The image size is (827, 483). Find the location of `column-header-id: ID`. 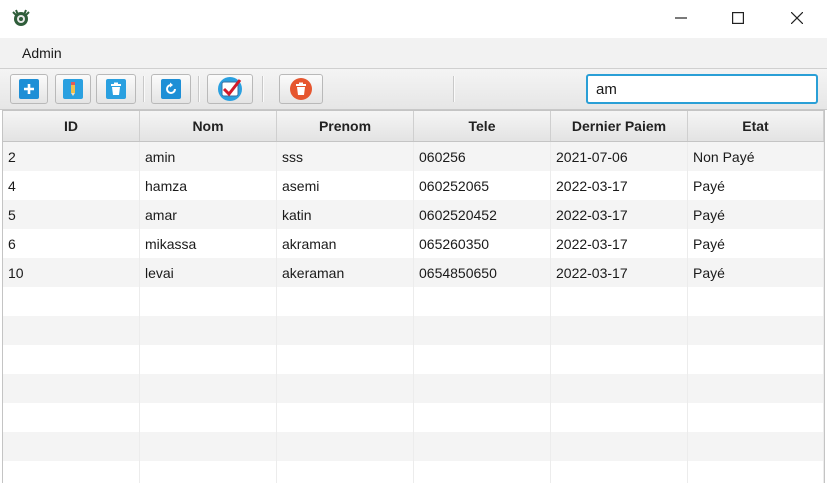

column-header-id: ID is located at coordinates (71, 126).